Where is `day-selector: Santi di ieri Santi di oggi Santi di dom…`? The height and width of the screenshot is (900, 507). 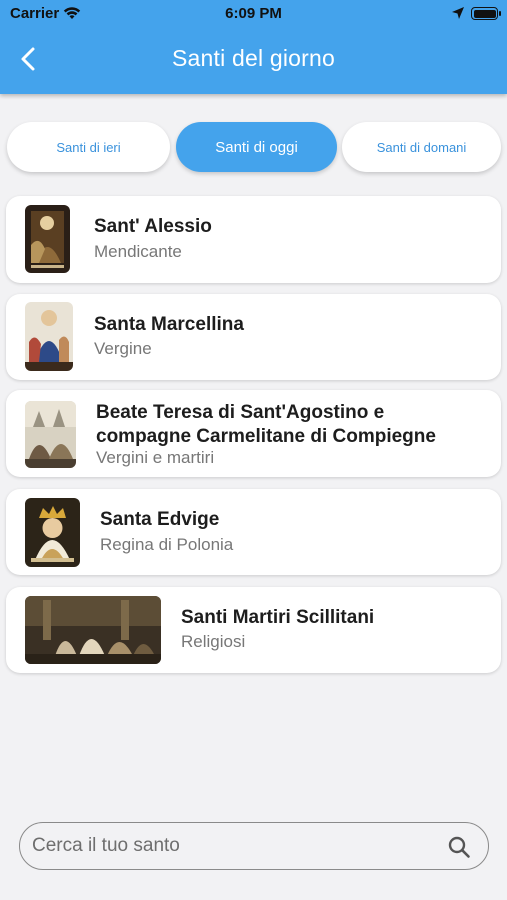 day-selector: Santi di ieri Santi di oggi Santi di dom… is located at coordinates (253, 148).